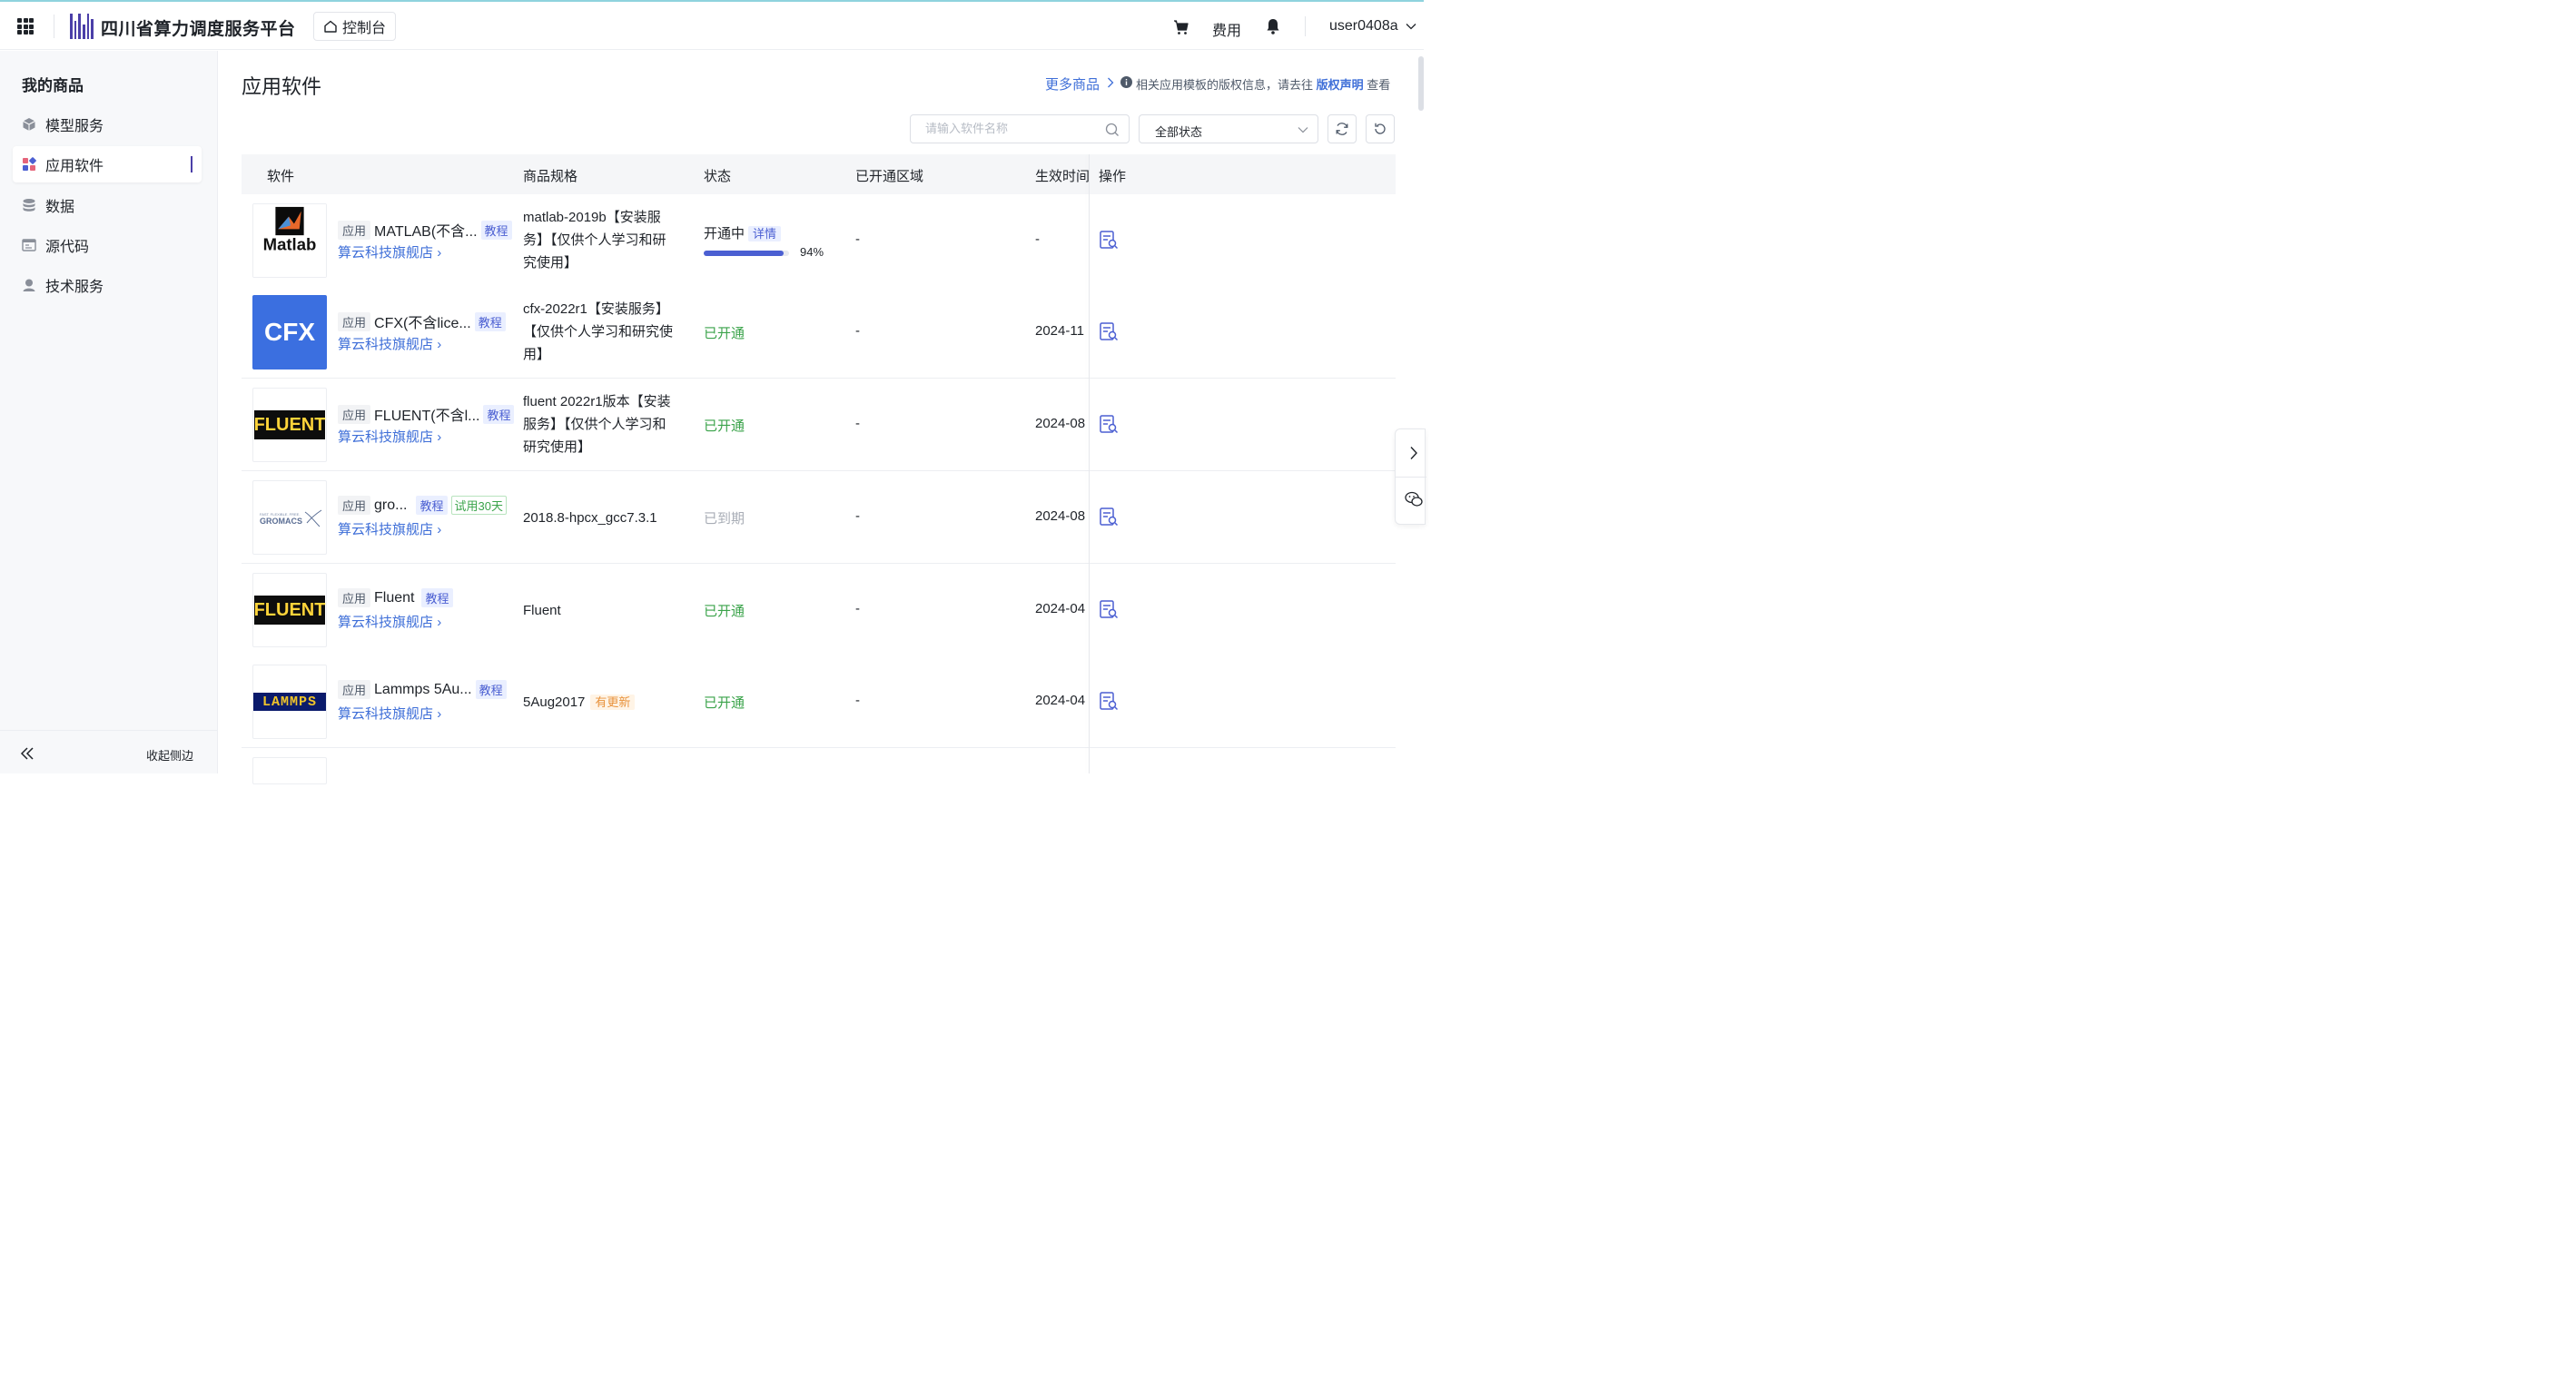 This screenshot has width=2576, height=1399. I want to click on collapse-label: 收起侧边, so click(170, 756).